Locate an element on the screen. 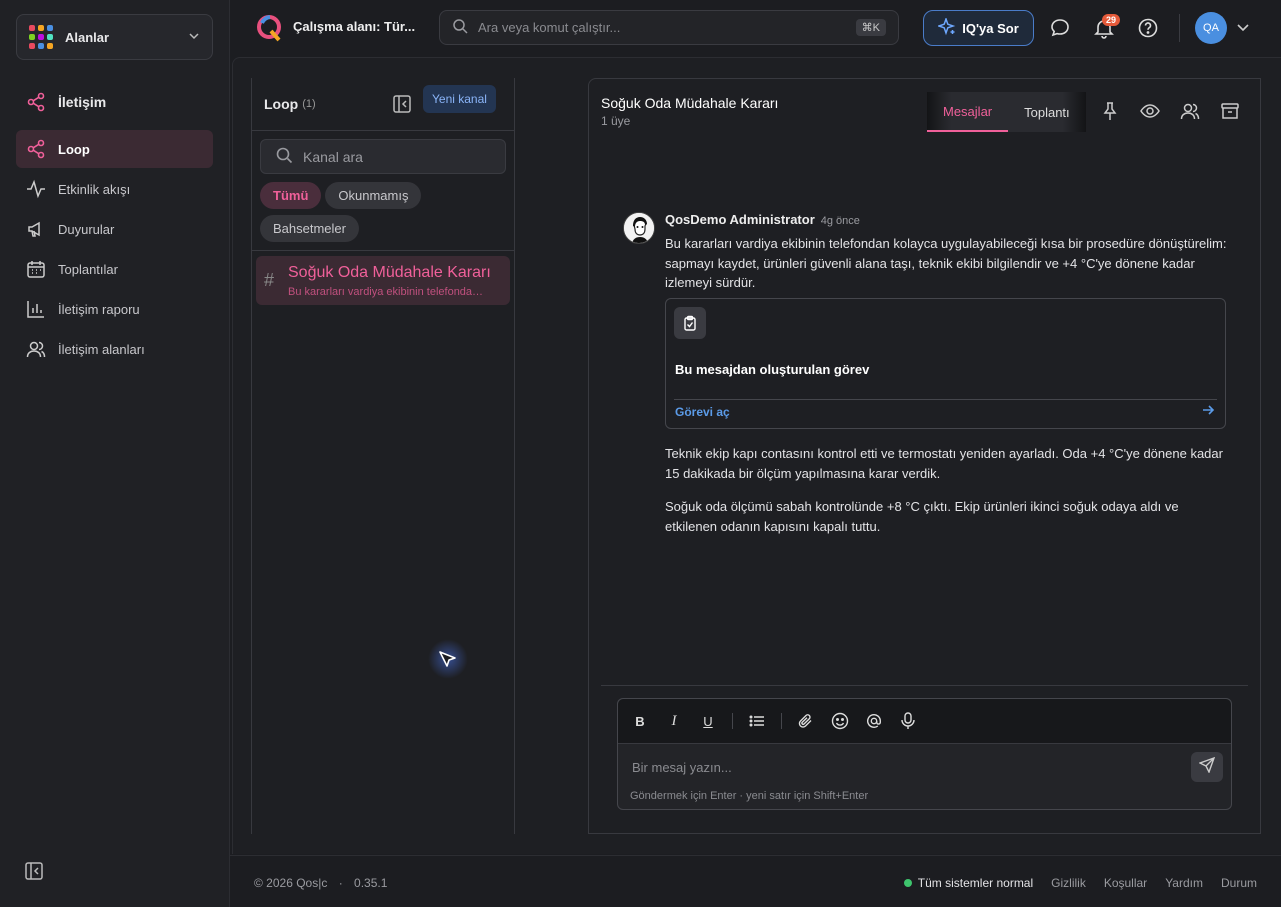 The image size is (1281, 907). author-name: QosDemo Administrator is located at coordinates (740, 219).